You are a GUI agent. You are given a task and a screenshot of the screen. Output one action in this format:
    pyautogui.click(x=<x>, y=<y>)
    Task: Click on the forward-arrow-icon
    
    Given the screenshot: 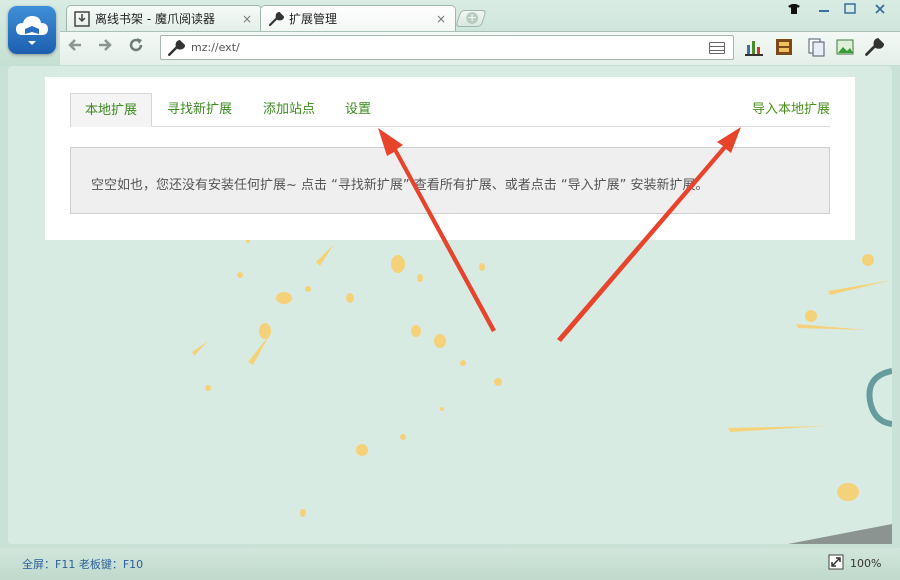 What is the action you would take?
    pyautogui.click(x=105, y=47)
    